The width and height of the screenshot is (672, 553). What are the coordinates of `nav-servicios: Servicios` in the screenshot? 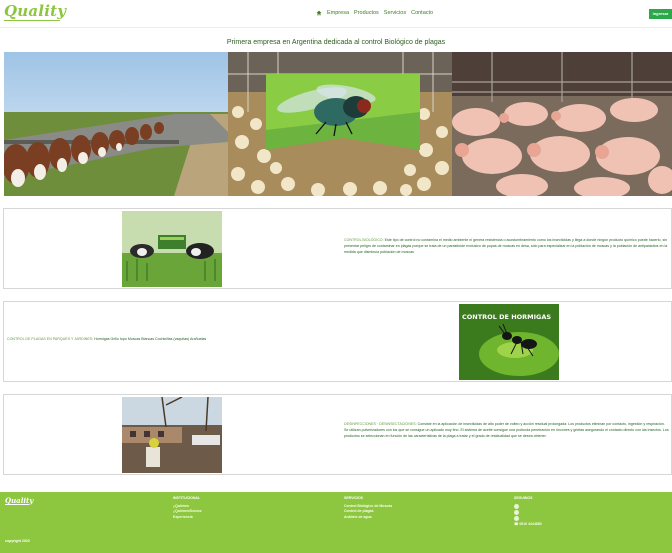 It's located at (395, 13).